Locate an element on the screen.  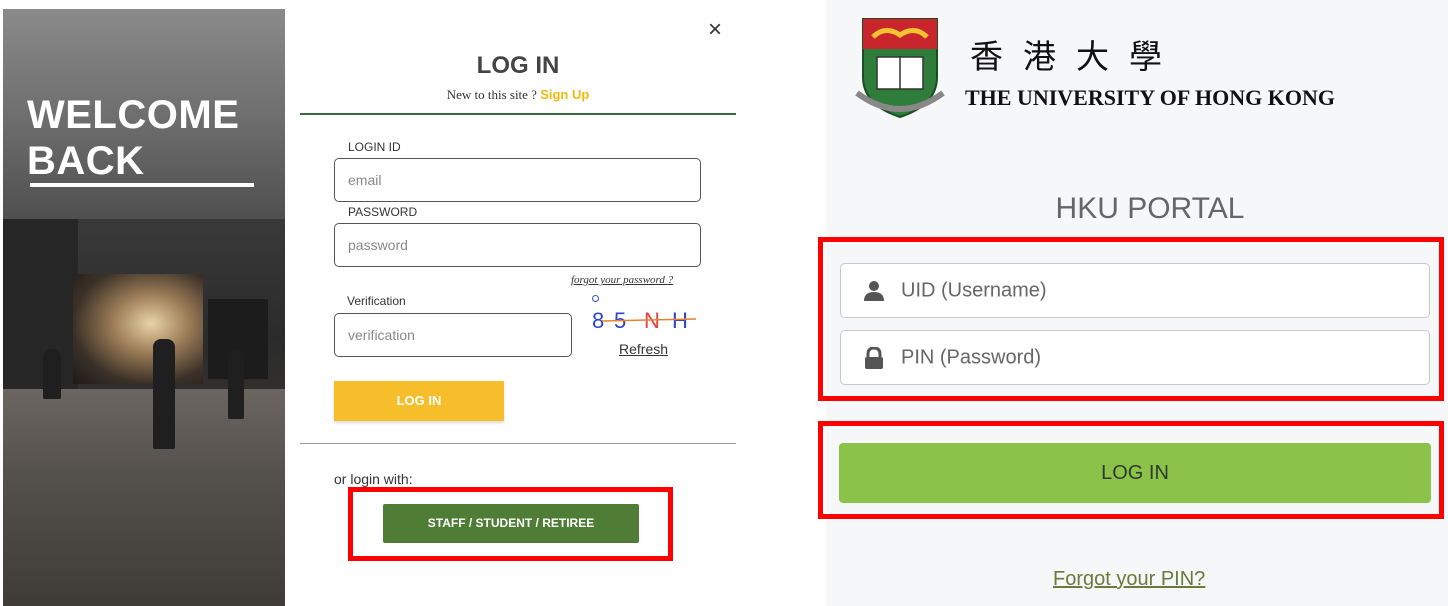
login-button: LOG IN is located at coordinates (419, 401).